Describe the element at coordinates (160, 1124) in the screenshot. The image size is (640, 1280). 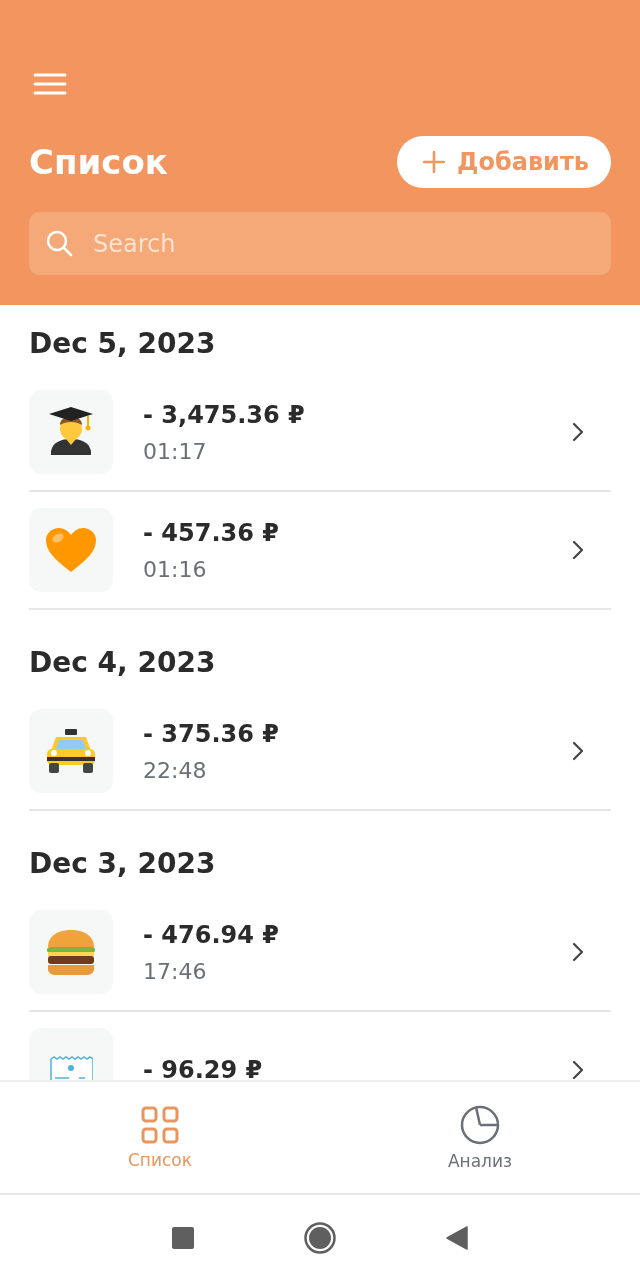
I see `grid-icon` at that location.